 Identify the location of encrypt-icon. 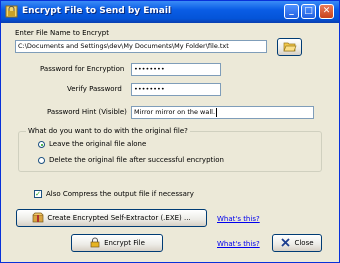
(95, 243).